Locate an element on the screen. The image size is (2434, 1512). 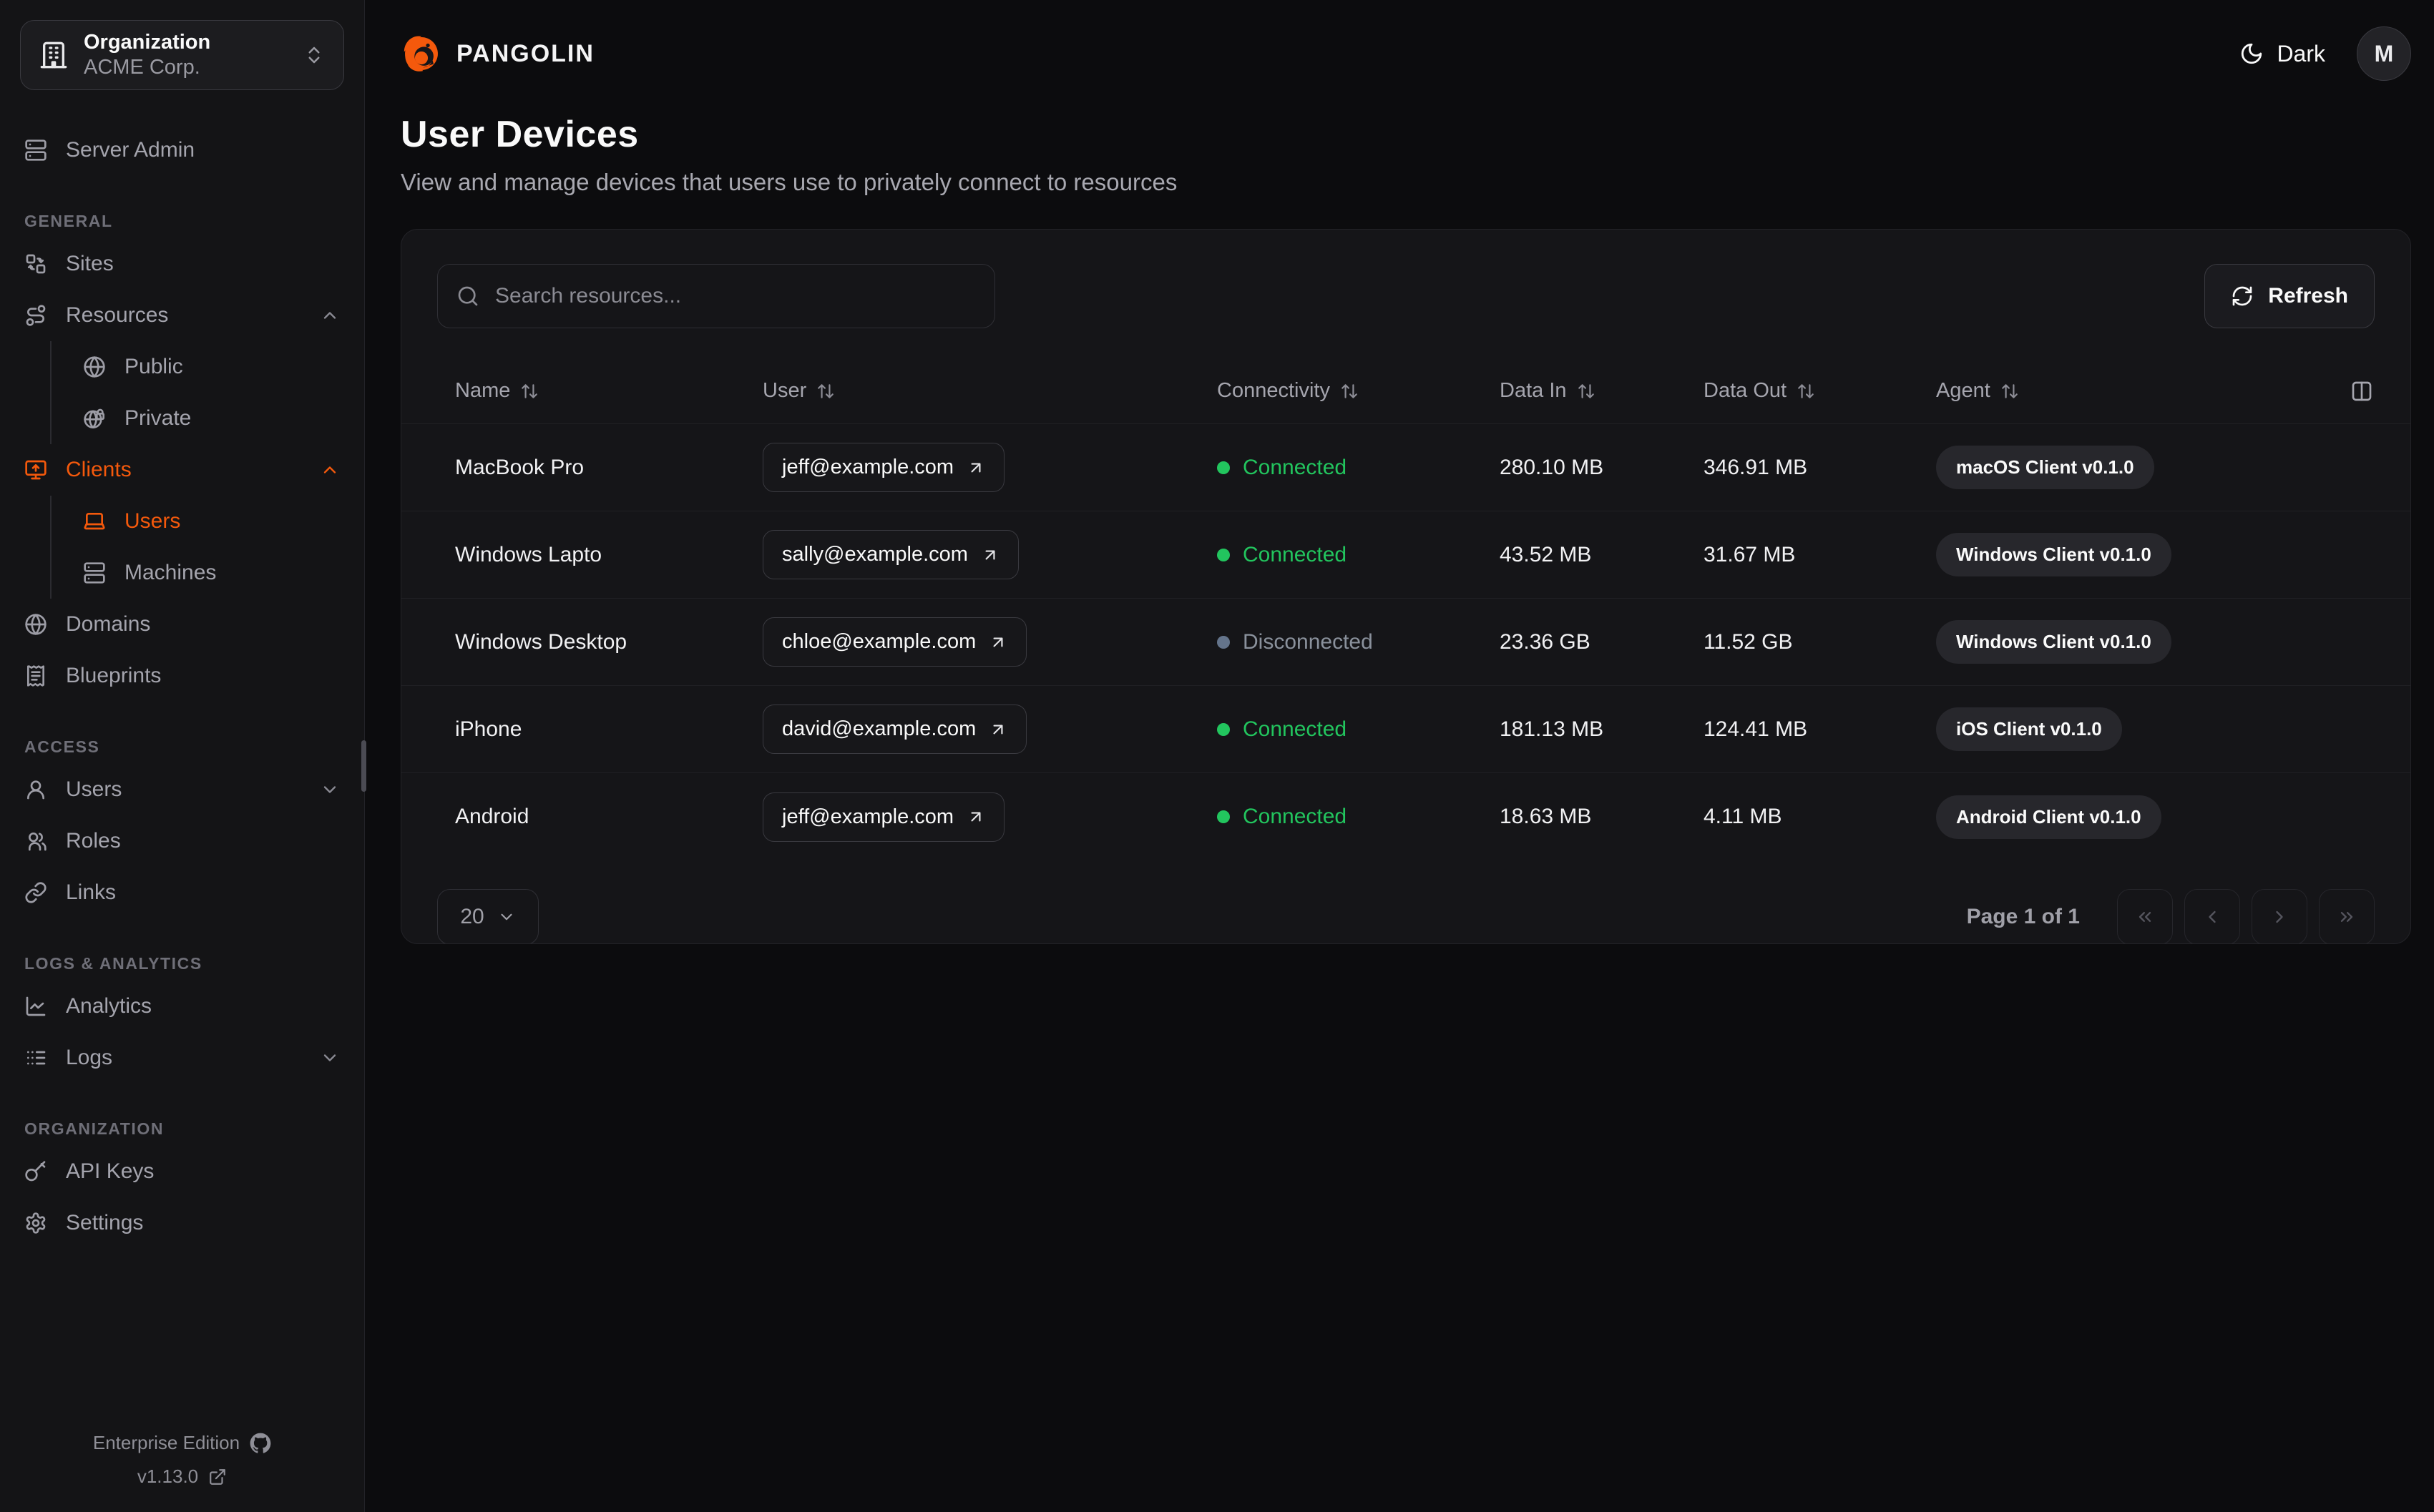
column-header-connectivity: Connectivity is located at coordinates (1358, 391).